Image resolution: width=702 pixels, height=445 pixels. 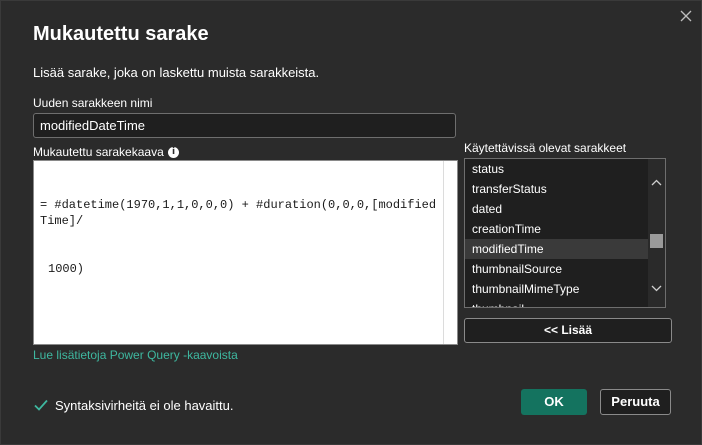 What do you see at coordinates (135, 355) in the screenshot?
I see `learn-more-link: Lue lisätietoja Power Query -kaavoista` at bounding box center [135, 355].